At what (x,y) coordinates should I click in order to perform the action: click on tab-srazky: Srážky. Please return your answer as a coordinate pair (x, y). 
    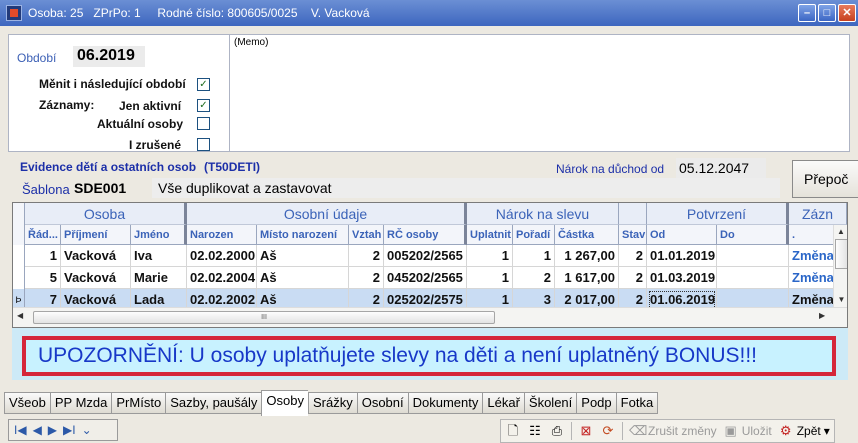
    Looking at the image, I should click on (332, 403).